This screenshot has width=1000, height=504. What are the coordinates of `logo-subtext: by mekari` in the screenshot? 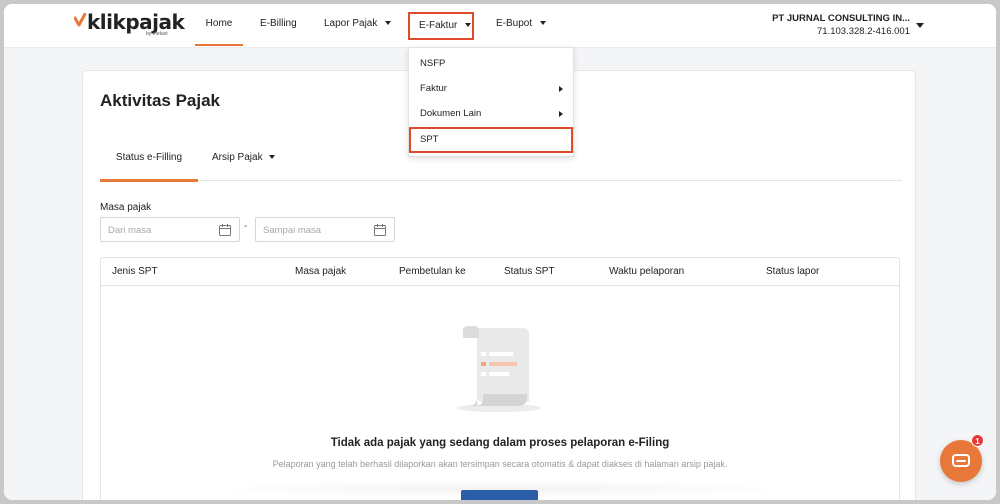 It's located at (157, 34).